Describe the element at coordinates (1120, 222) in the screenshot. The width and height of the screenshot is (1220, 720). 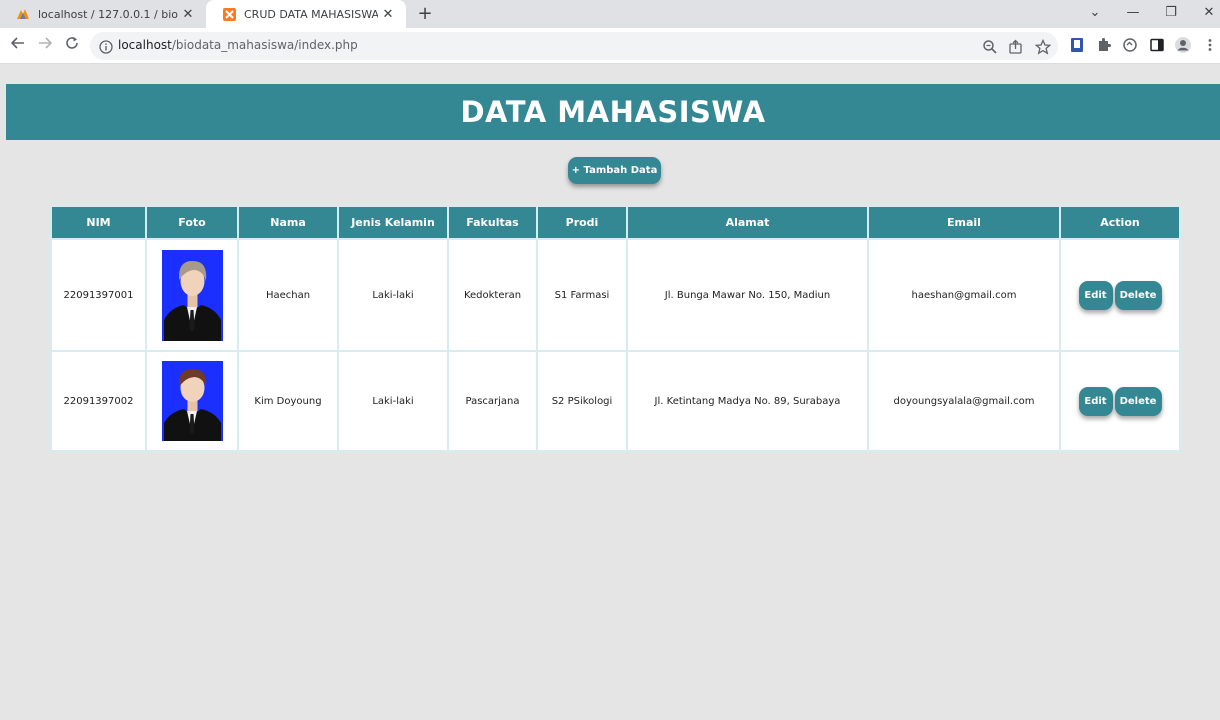
I see `header-action: Action` at that location.